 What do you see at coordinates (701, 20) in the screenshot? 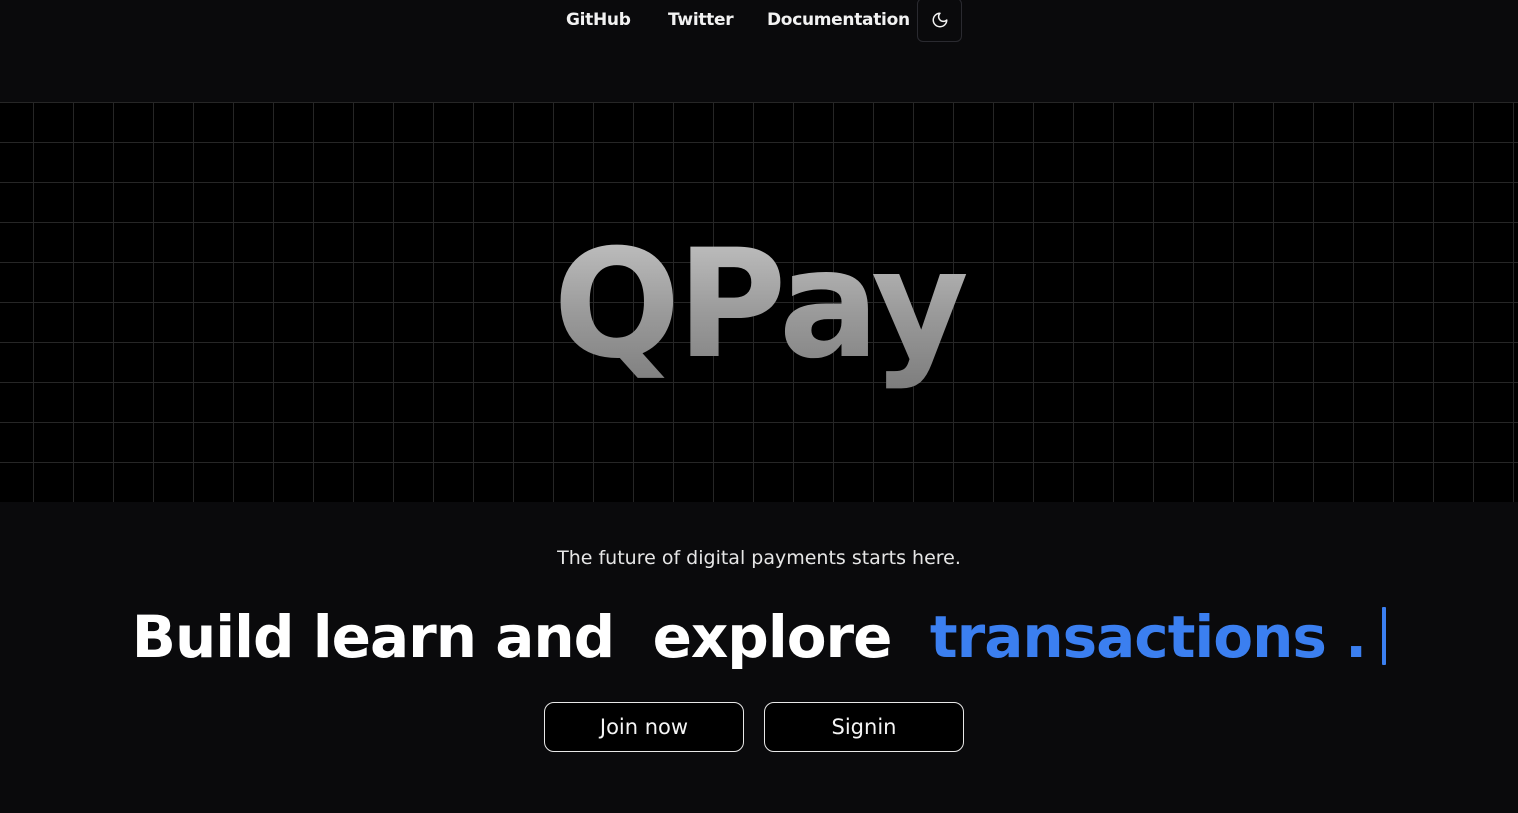
I see `nav-link-twitter: Twitter` at bounding box center [701, 20].